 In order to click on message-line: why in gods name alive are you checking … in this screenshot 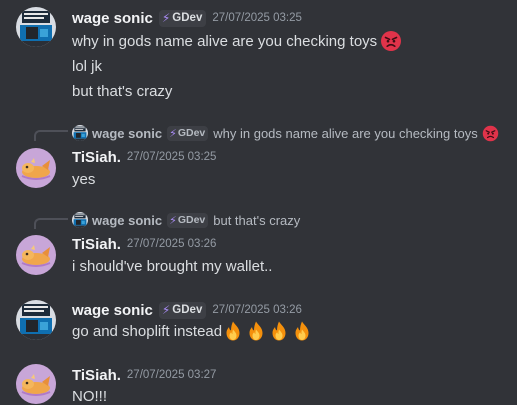, I will do `click(237, 41)`.